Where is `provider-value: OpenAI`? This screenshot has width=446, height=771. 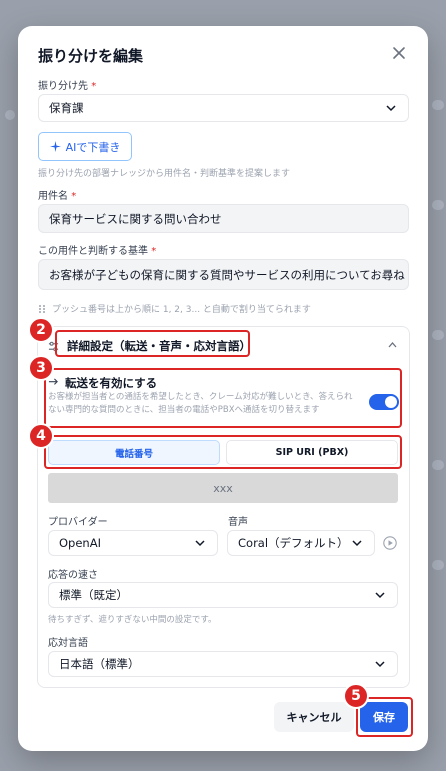 provider-value: OpenAI is located at coordinates (80, 543).